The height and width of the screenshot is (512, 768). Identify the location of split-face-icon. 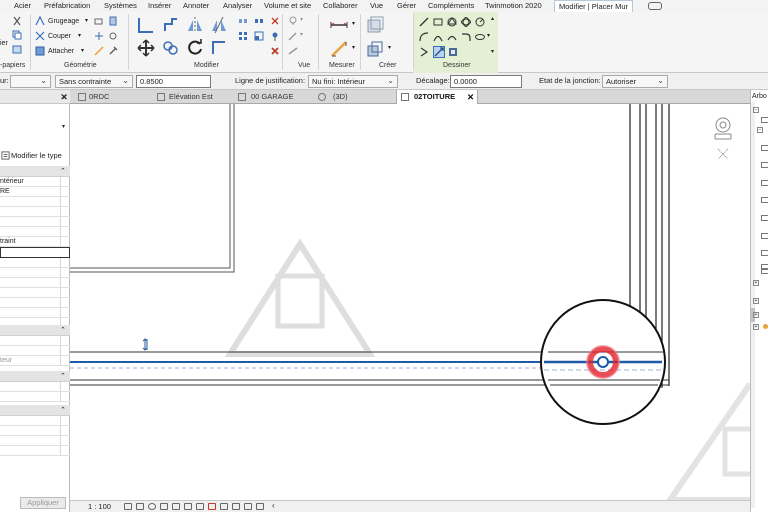
(99, 36).